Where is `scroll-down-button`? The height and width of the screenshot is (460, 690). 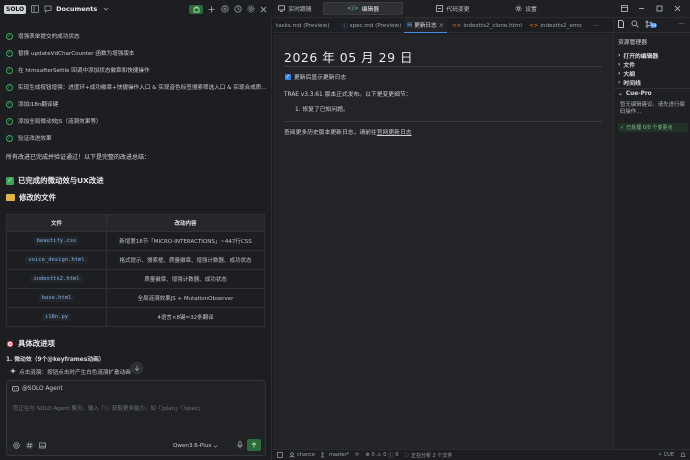
scroll-down-button is located at coordinates (137, 368).